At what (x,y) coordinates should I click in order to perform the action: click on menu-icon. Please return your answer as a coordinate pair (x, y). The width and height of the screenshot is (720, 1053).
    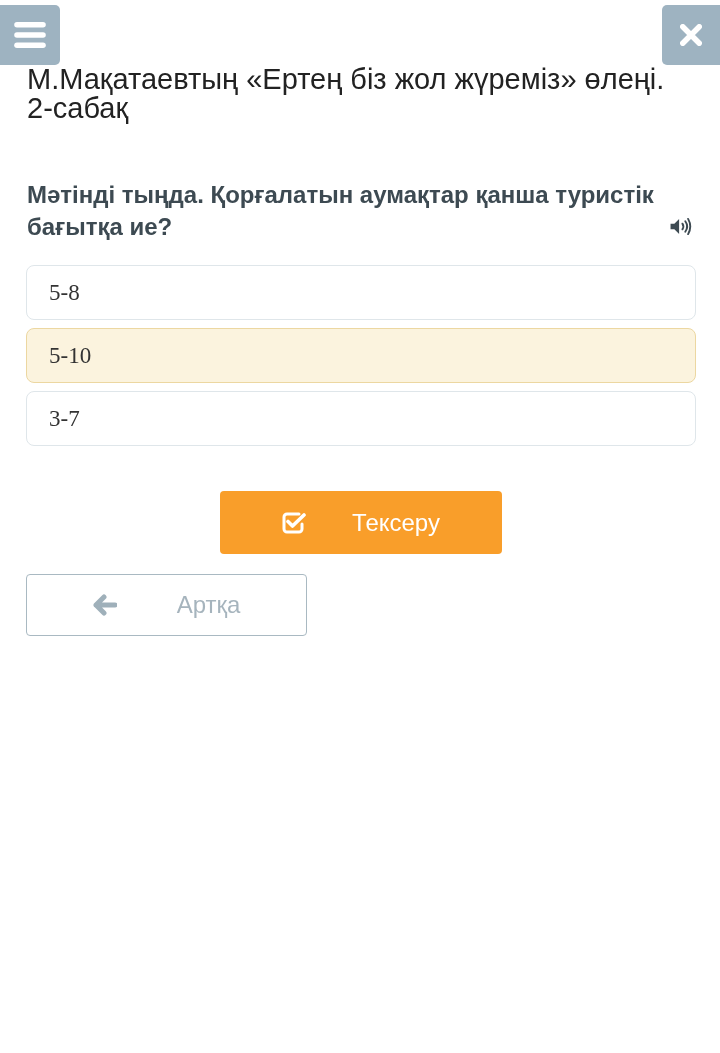
    Looking at the image, I should click on (30, 35).